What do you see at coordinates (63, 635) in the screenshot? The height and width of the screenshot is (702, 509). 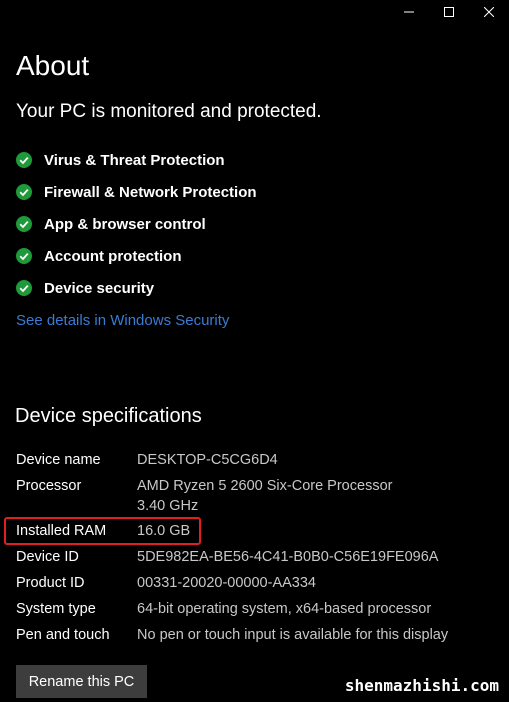 I see `spec-label: Pen and touch` at bounding box center [63, 635].